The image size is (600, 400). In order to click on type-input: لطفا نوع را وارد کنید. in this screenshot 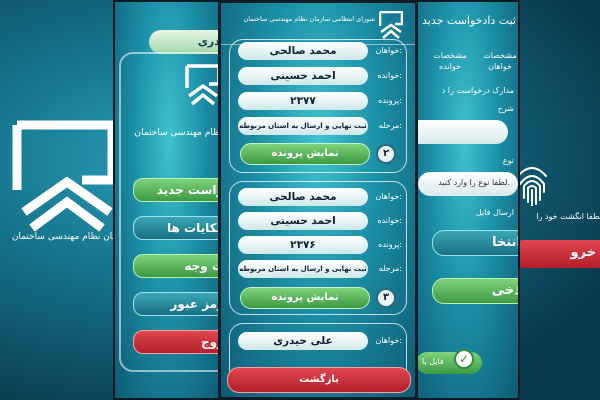, I will do `click(468, 184)`.